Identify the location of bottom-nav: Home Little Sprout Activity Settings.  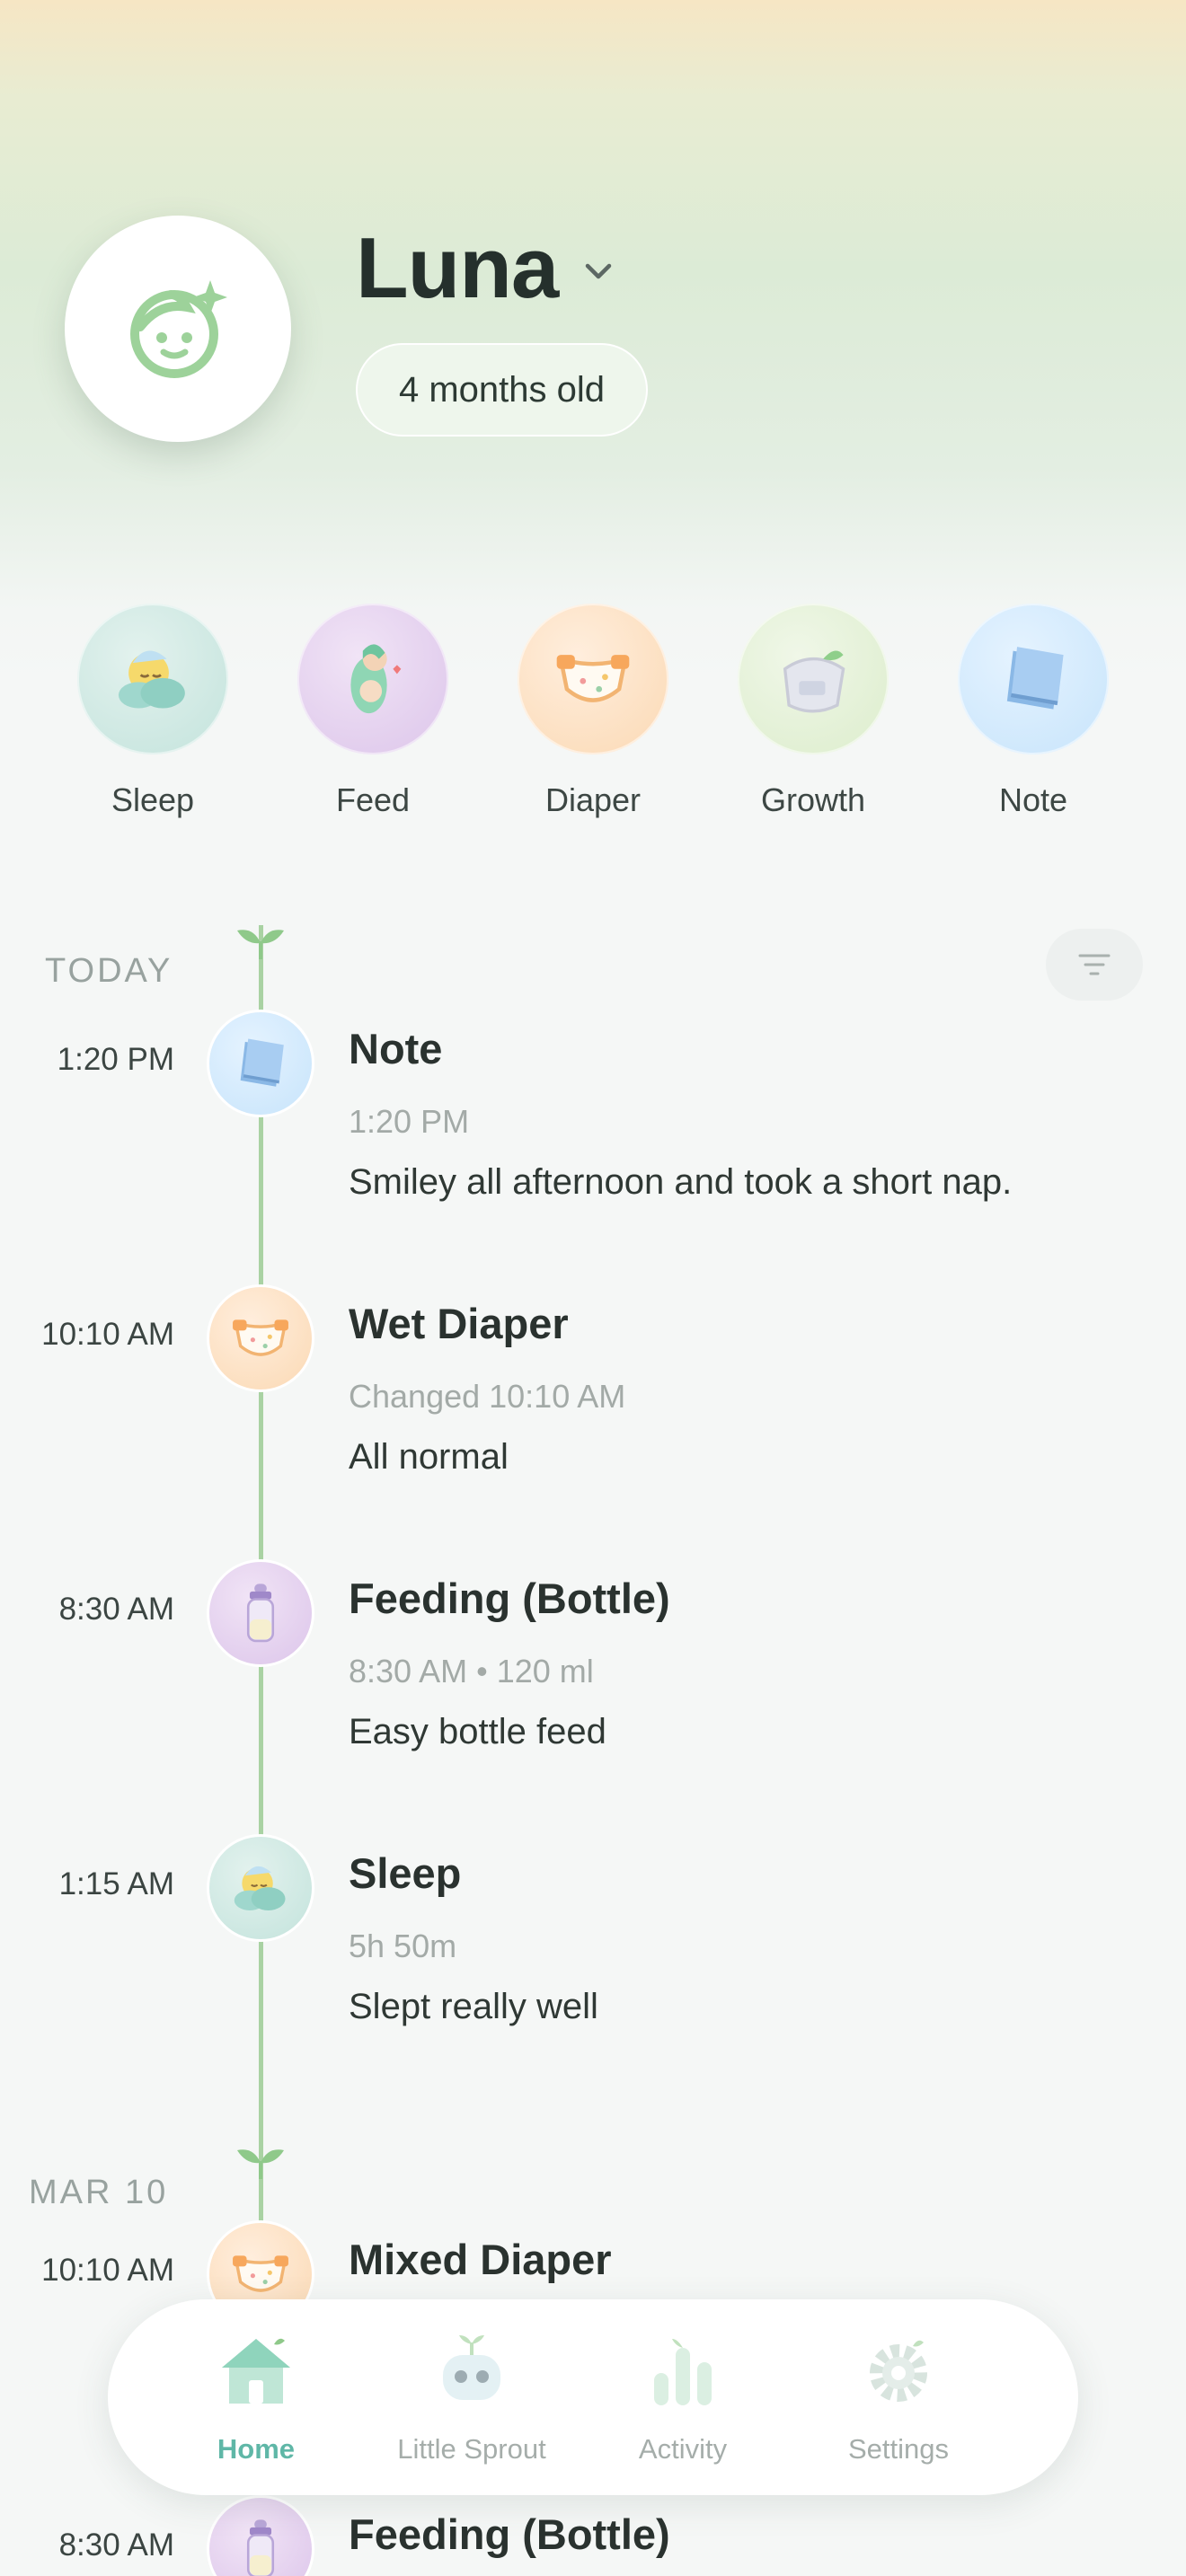
(593, 2397).